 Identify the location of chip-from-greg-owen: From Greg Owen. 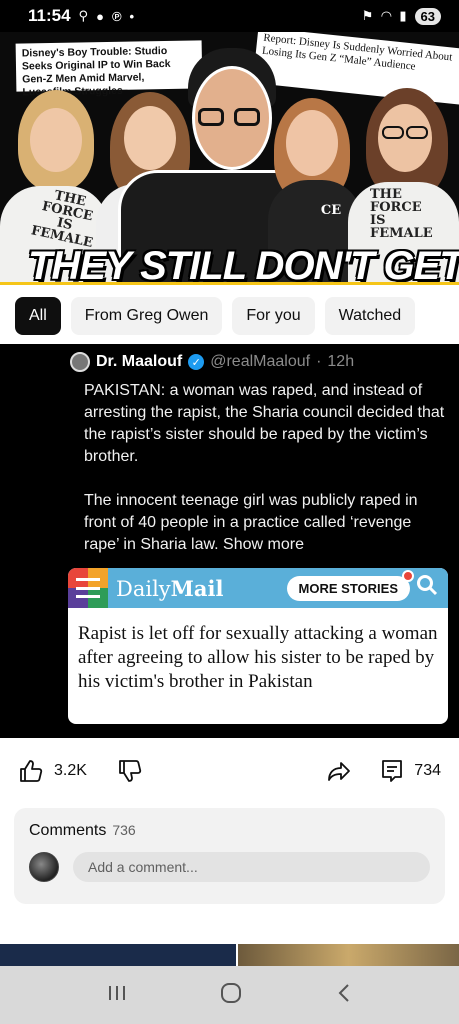
(146, 316).